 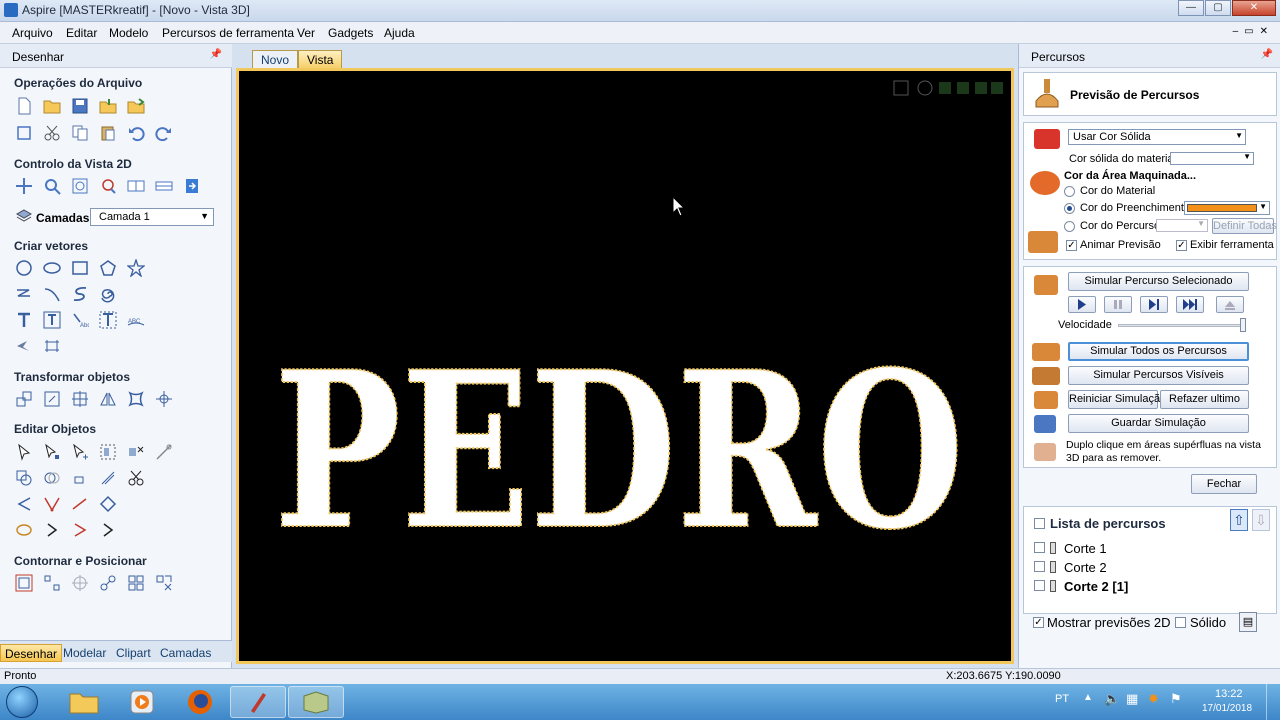 I want to click on pan-icon, so click(x=24, y=186).